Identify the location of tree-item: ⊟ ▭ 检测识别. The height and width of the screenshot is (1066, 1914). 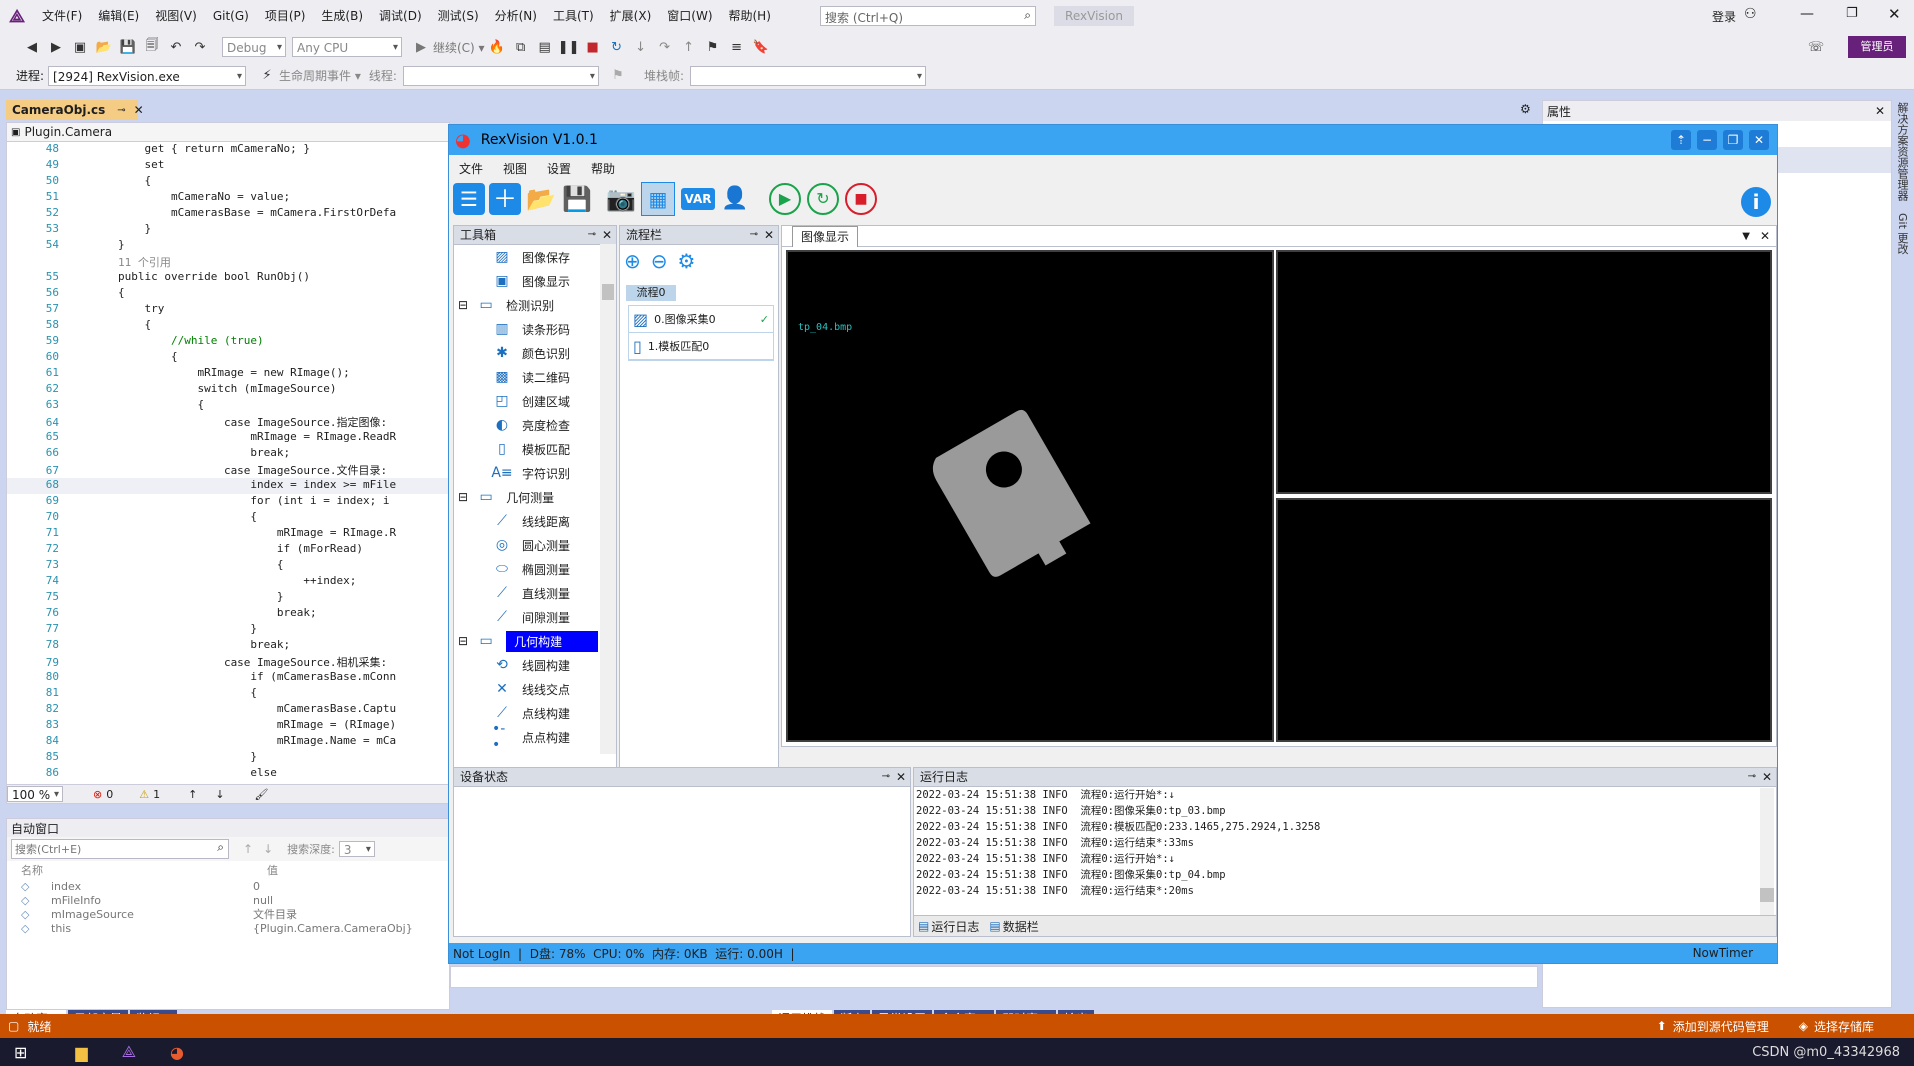
(535, 305).